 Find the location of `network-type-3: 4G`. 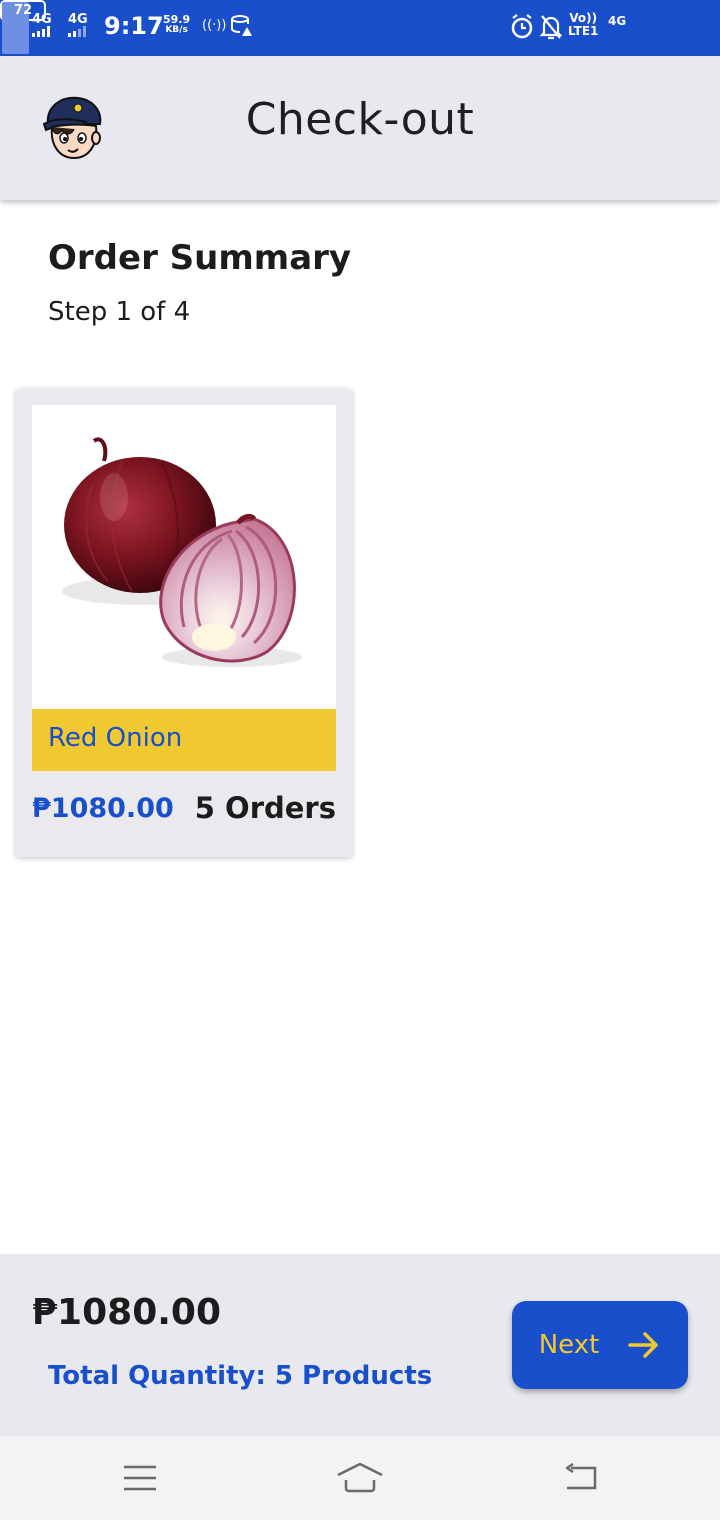

network-type-3: 4G is located at coordinates (617, 21).